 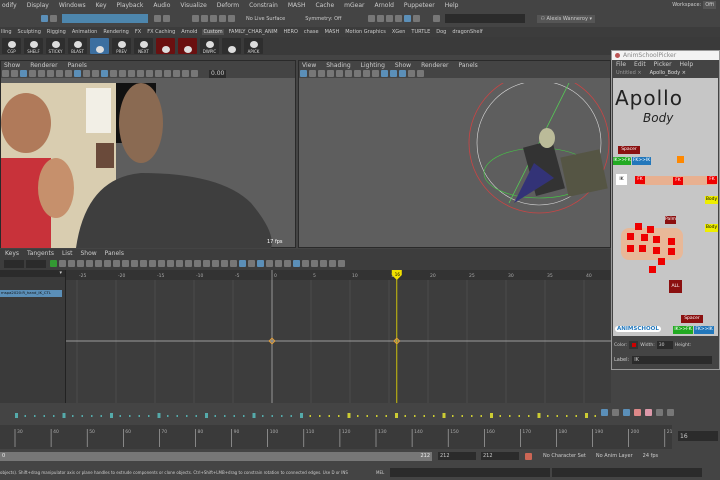 What do you see at coordinates (467, 32) in the screenshot?
I see `shelf-tab-dragonshelf: dragonShelf` at bounding box center [467, 32].